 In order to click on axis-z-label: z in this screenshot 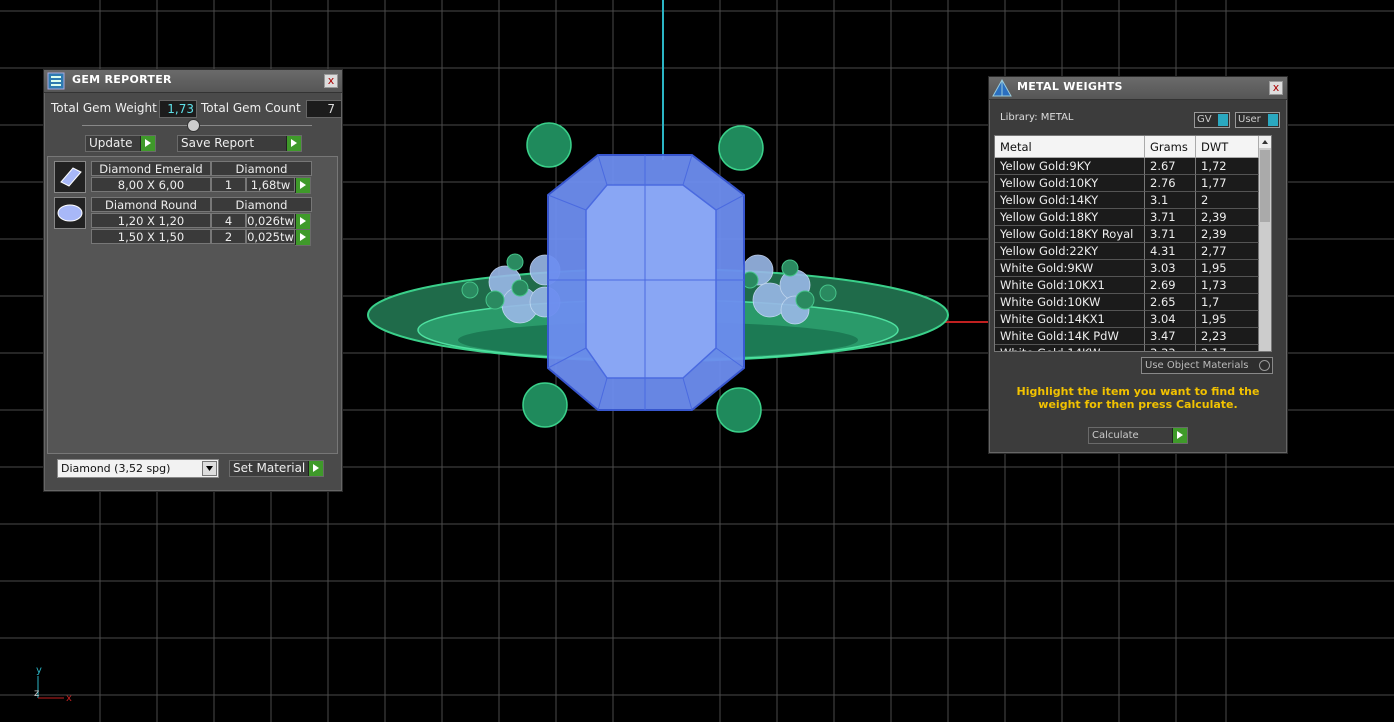, I will do `click(36, 693)`.